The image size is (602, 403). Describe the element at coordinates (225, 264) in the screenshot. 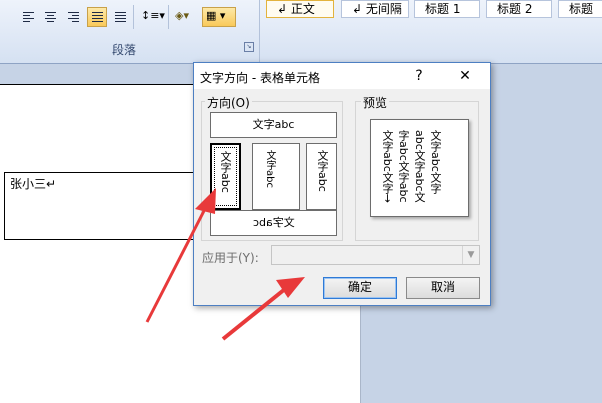

I see `annotation-arrows` at that location.